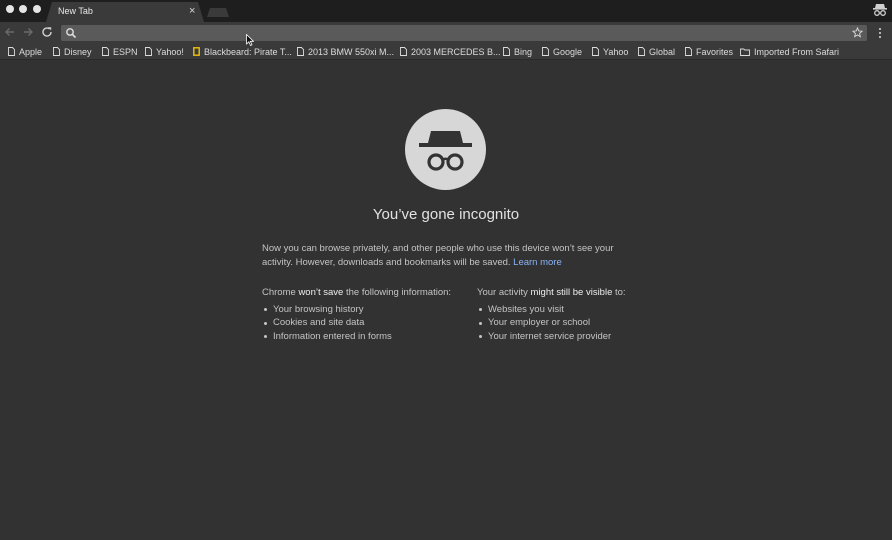 The image size is (892, 540). I want to click on incognito-spy-icon, so click(445, 149).